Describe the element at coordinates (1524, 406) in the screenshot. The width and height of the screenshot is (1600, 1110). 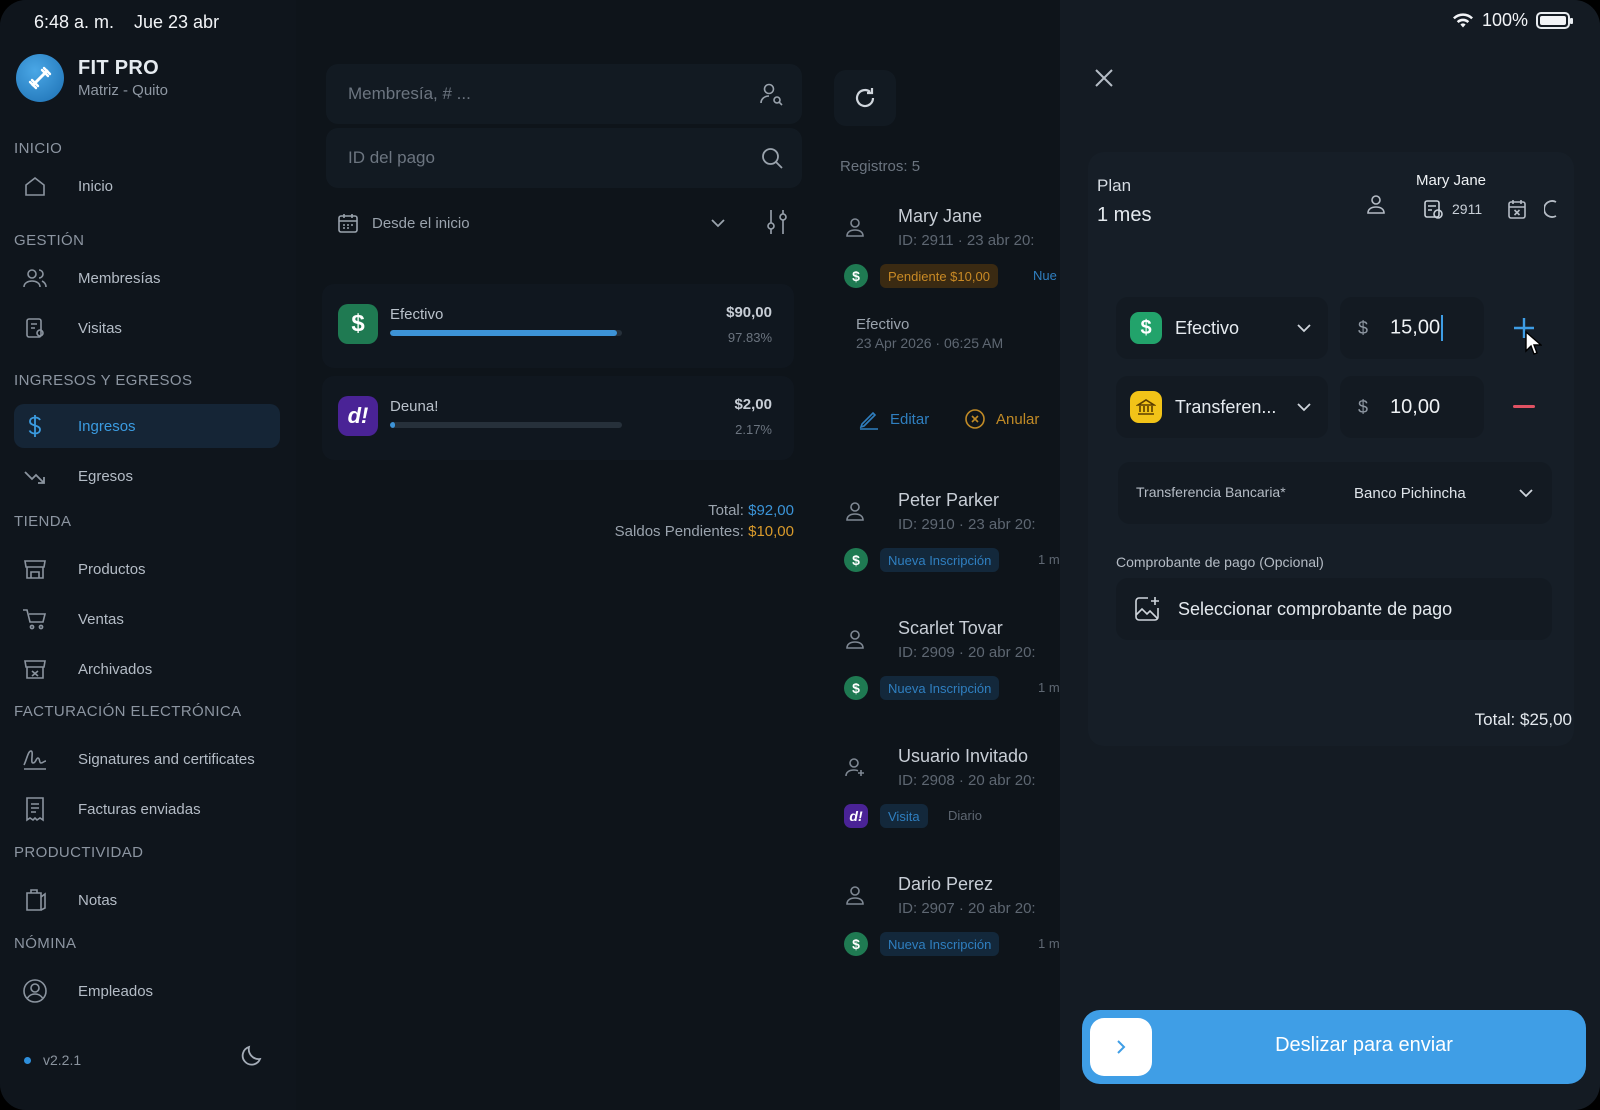
I see `remove-payment-button` at that location.